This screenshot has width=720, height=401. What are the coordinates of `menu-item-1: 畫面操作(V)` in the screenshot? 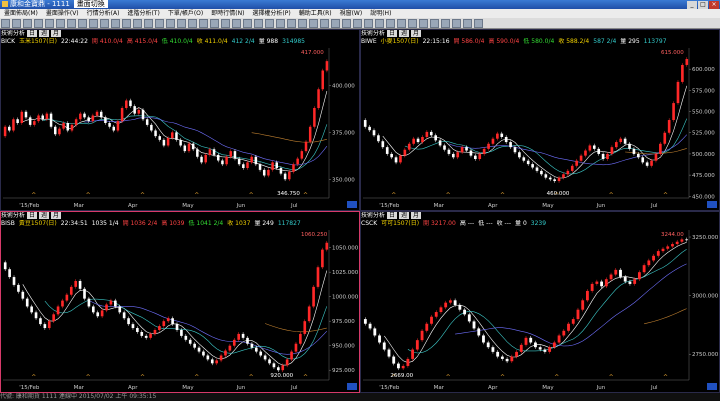 It's located at (62, 13).